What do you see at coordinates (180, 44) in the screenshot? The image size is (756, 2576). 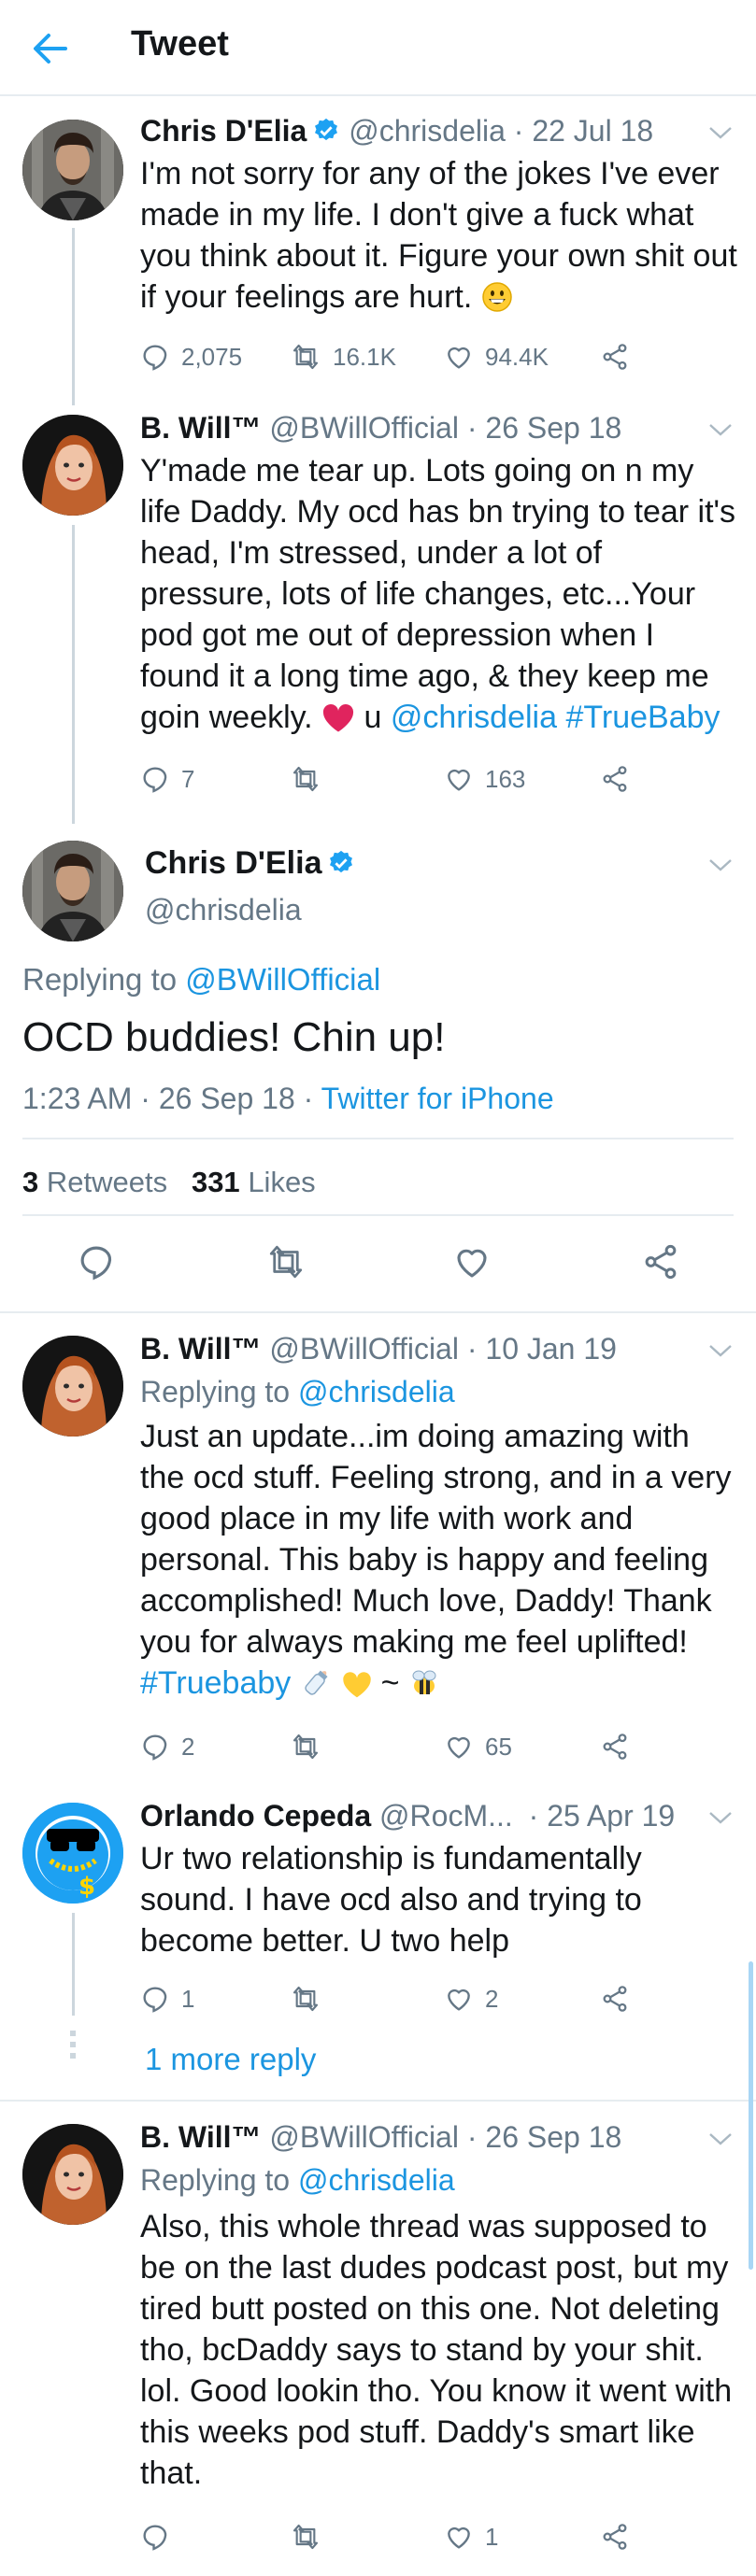 I see `page-title: Tweet` at bounding box center [180, 44].